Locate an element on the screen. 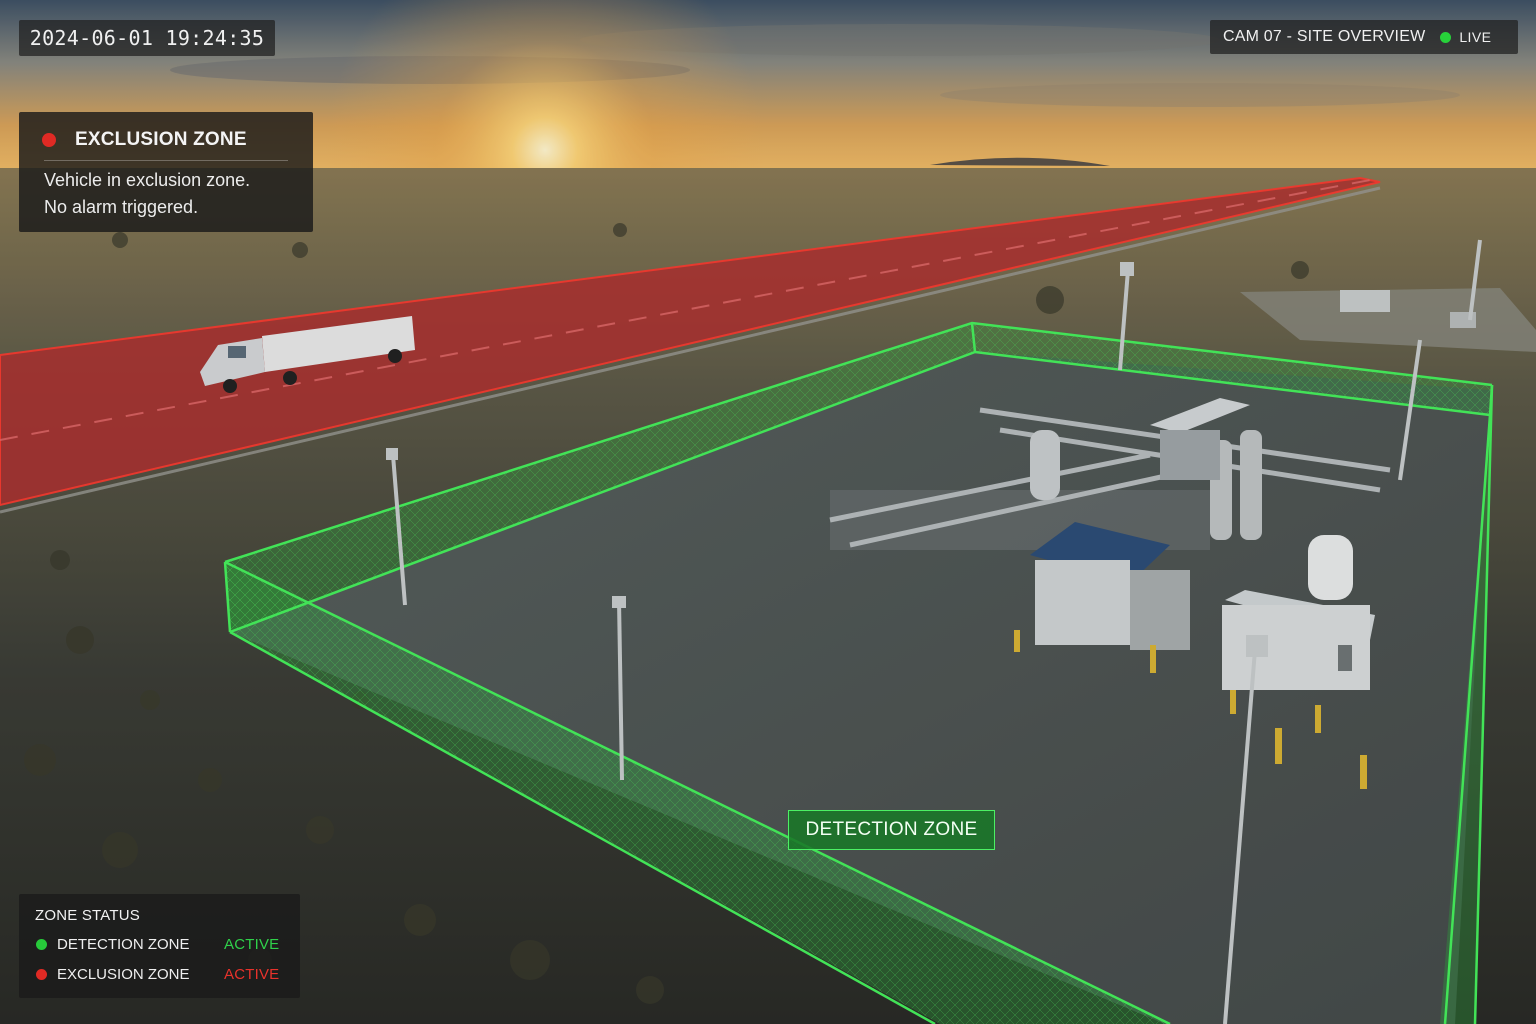 The height and width of the screenshot is (1024, 1536). detection-zone-dot-icon is located at coordinates (41, 944).